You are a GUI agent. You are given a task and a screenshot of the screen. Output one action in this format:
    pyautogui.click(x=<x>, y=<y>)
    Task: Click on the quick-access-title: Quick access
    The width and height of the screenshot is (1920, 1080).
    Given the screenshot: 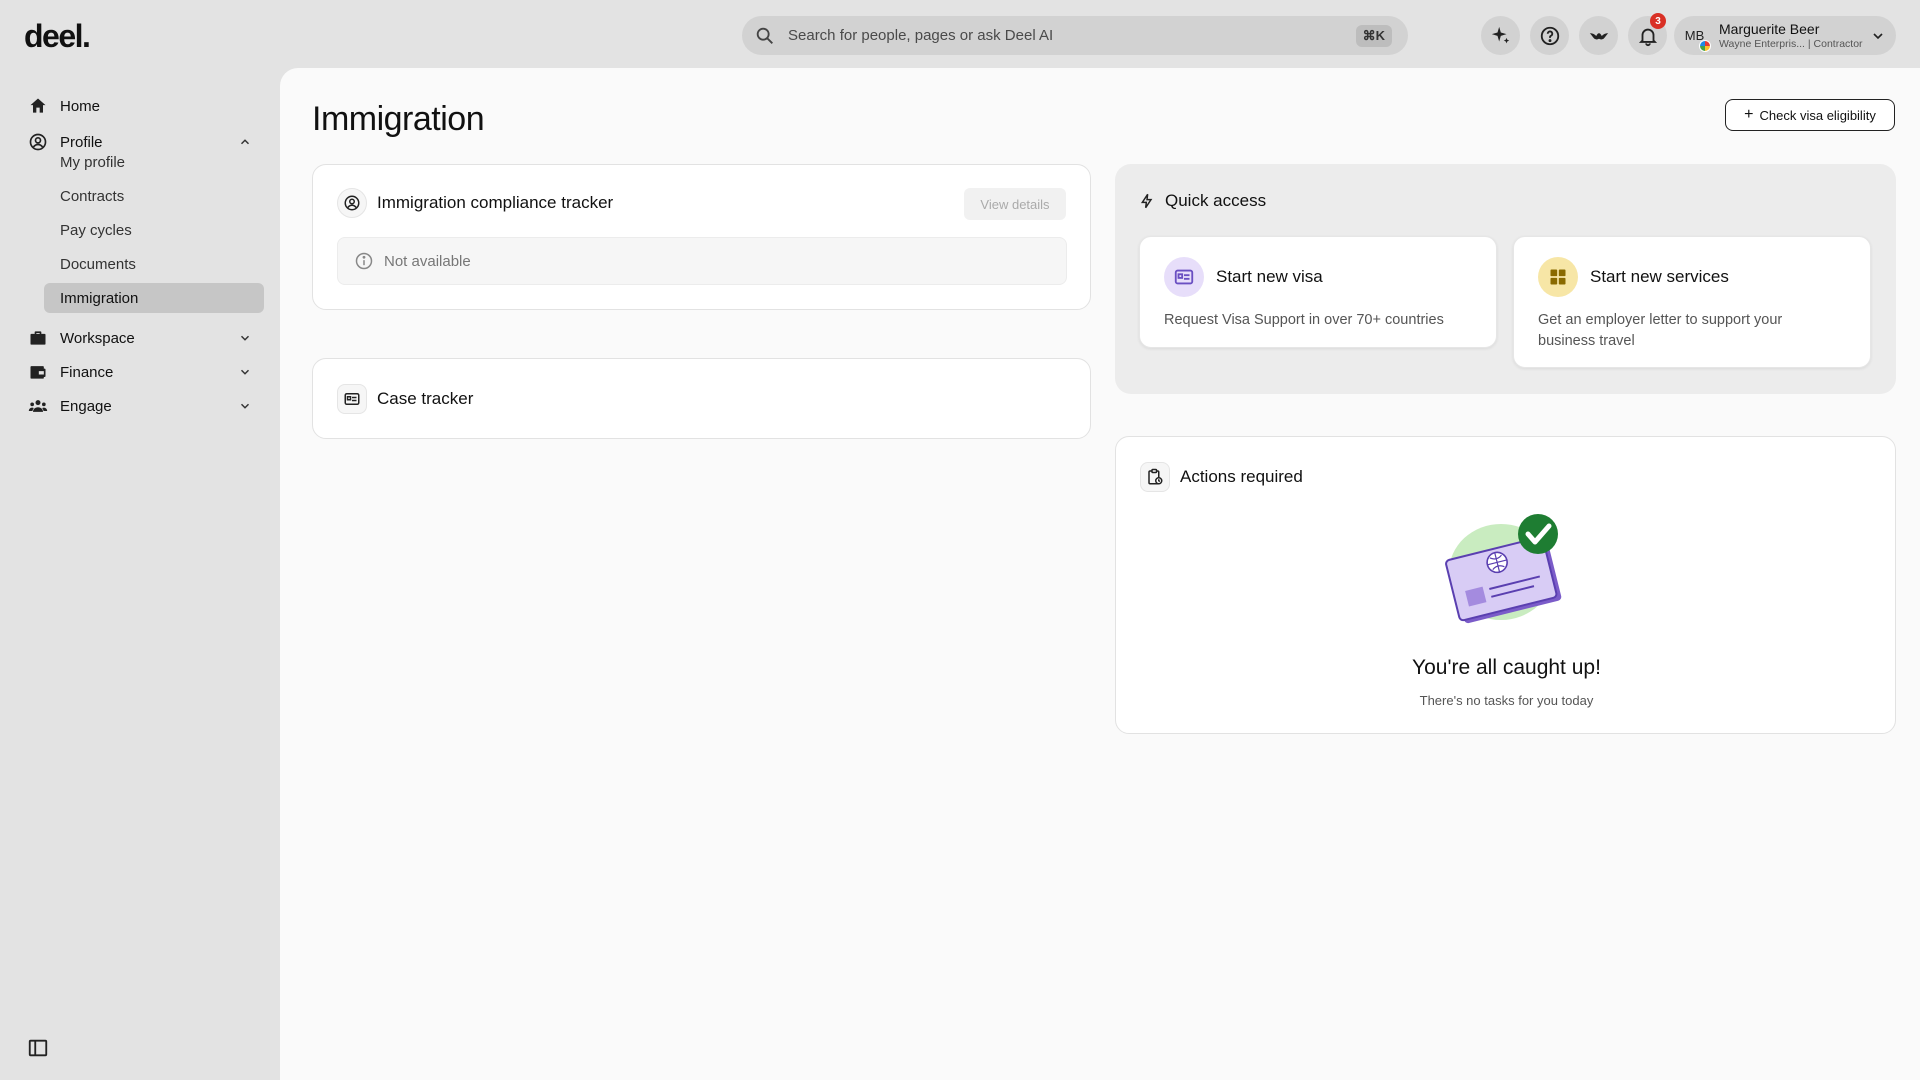 What is the action you would take?
    pyautogui.click(x=1216, y=200)
    